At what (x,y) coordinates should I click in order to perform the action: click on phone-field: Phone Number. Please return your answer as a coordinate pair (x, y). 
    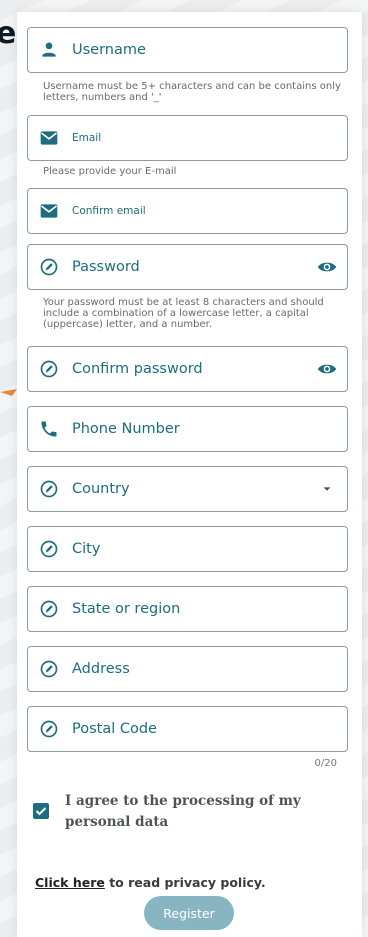
    Looking at the image, I should click on (187, 429).